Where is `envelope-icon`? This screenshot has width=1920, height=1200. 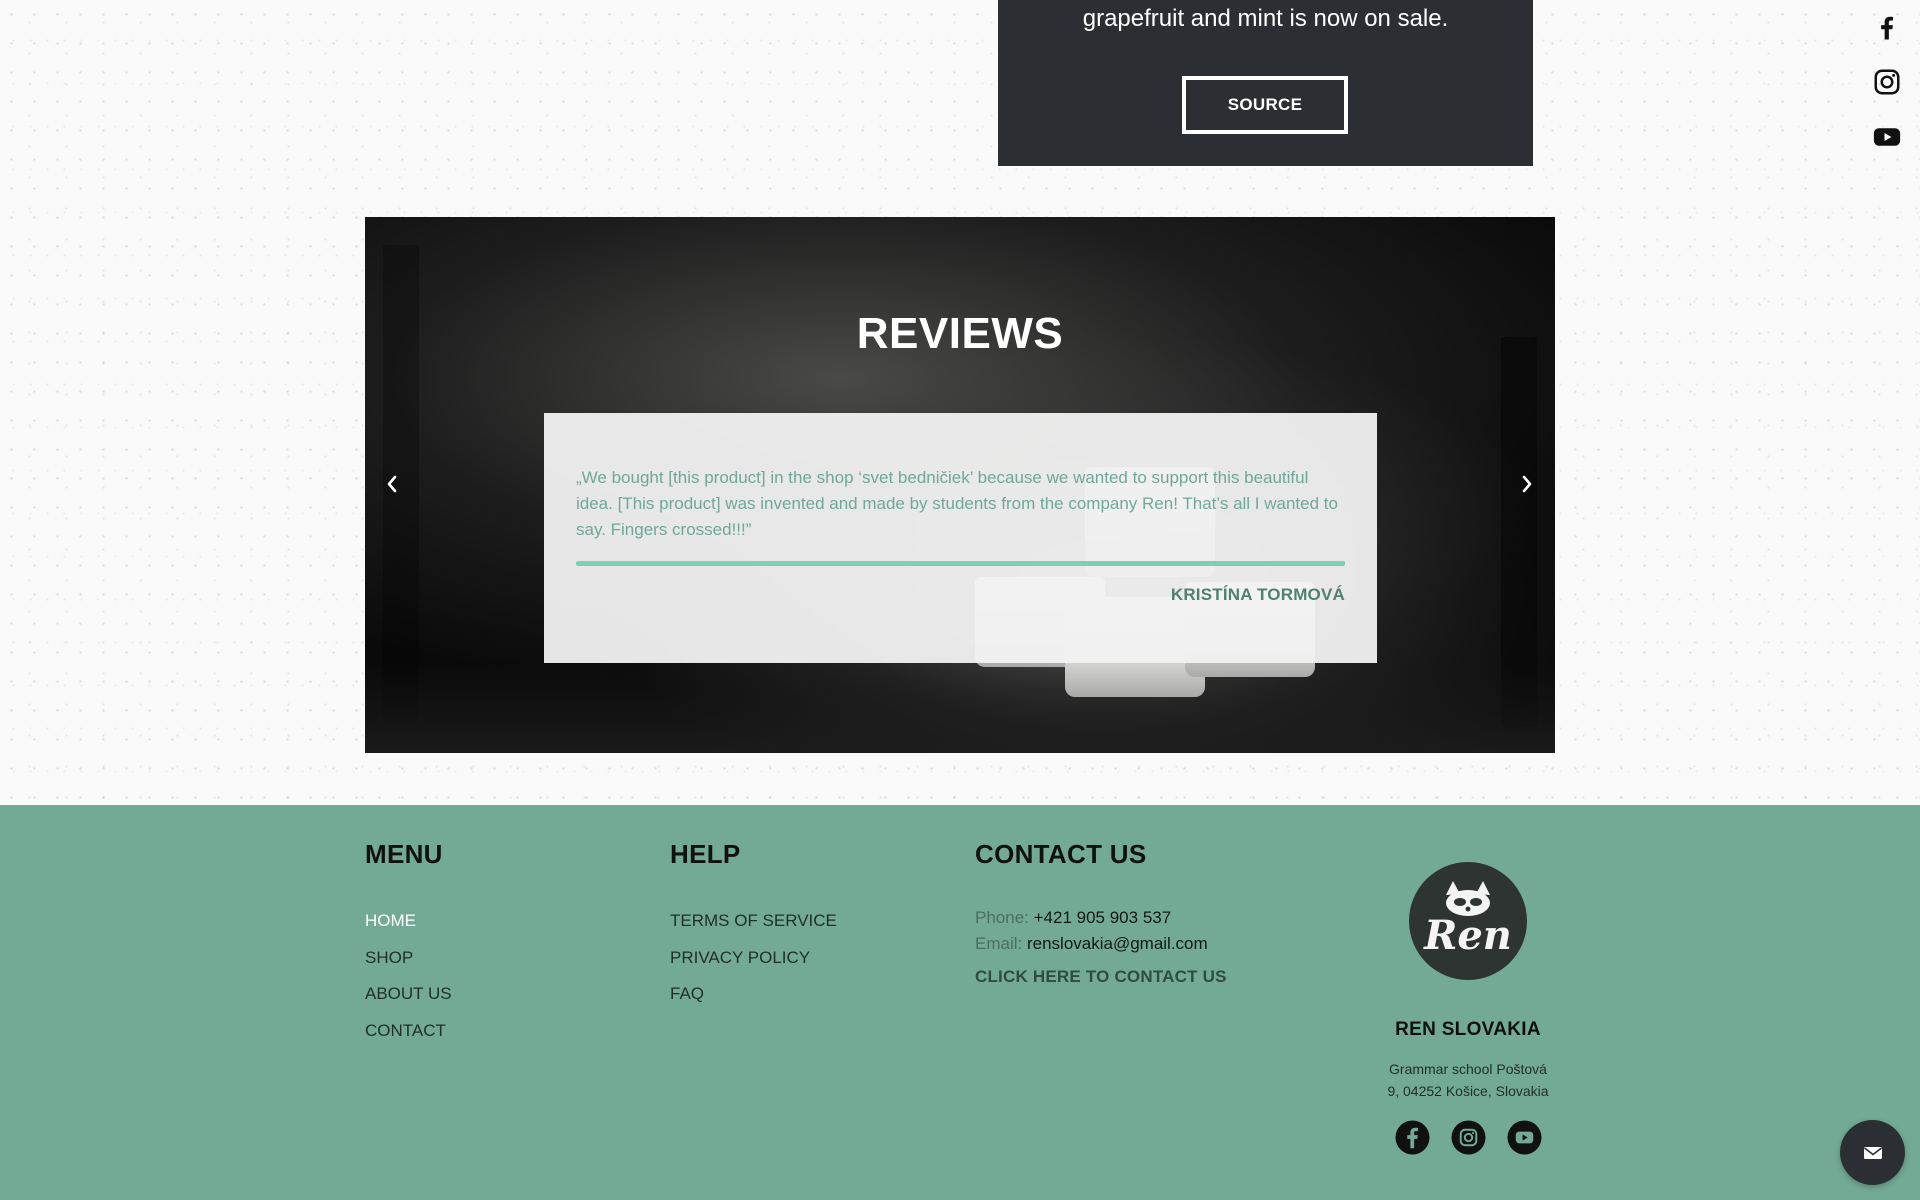
envelope-icon is located at coordinates (1872, 1152).